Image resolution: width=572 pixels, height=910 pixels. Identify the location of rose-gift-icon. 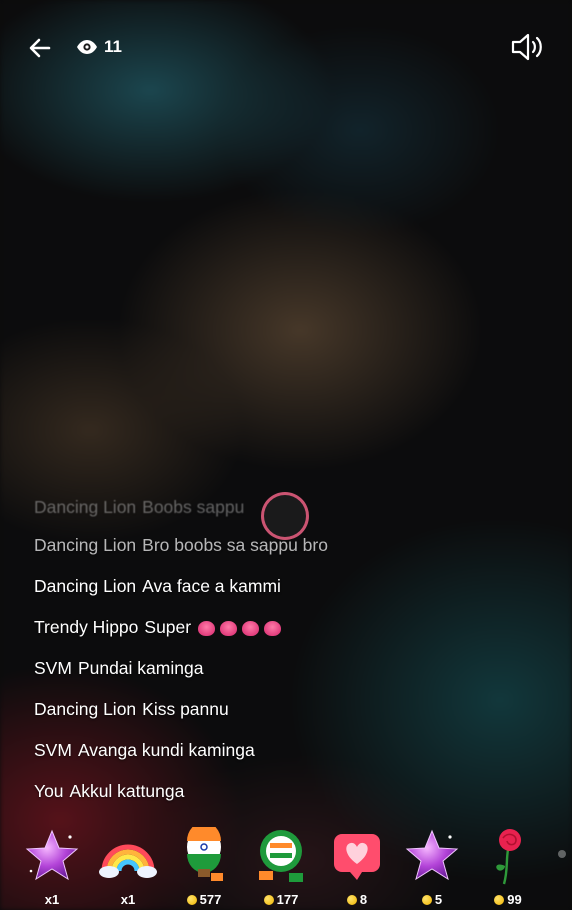
(508, 856).